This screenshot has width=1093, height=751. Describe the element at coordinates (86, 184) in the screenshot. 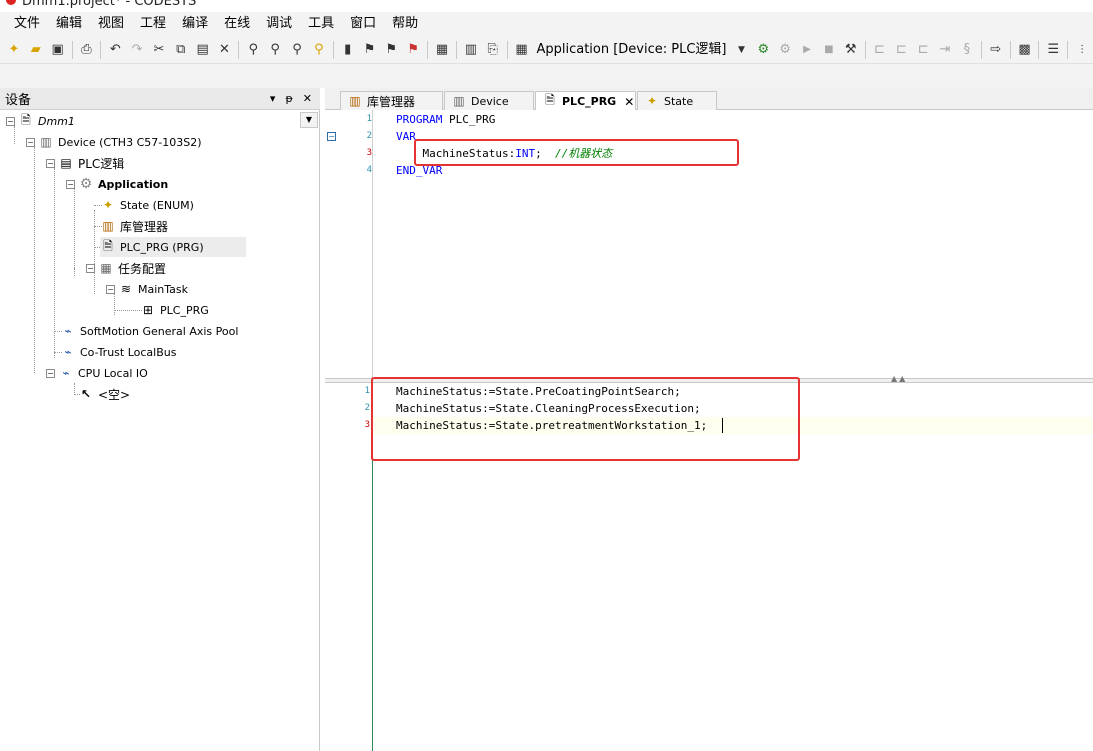

I see `gear-icon: ⚙` at that location.